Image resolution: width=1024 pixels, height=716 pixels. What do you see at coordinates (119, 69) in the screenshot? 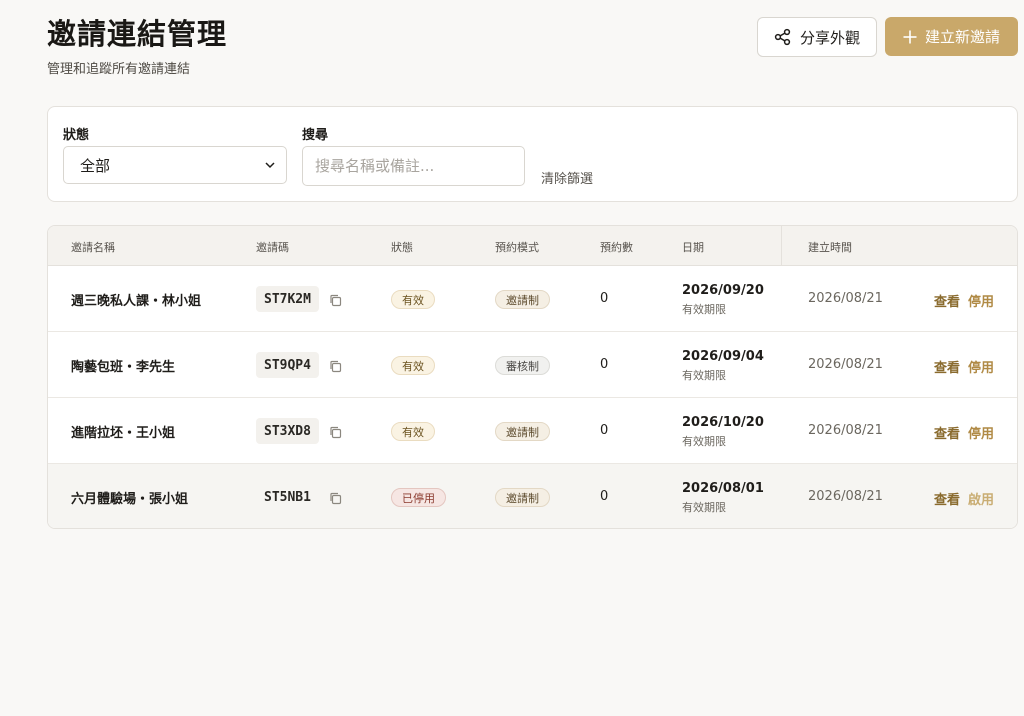
I see `page-subtitle: 管理和追蹤所有邀請連結` at bounding box center [119, 69].